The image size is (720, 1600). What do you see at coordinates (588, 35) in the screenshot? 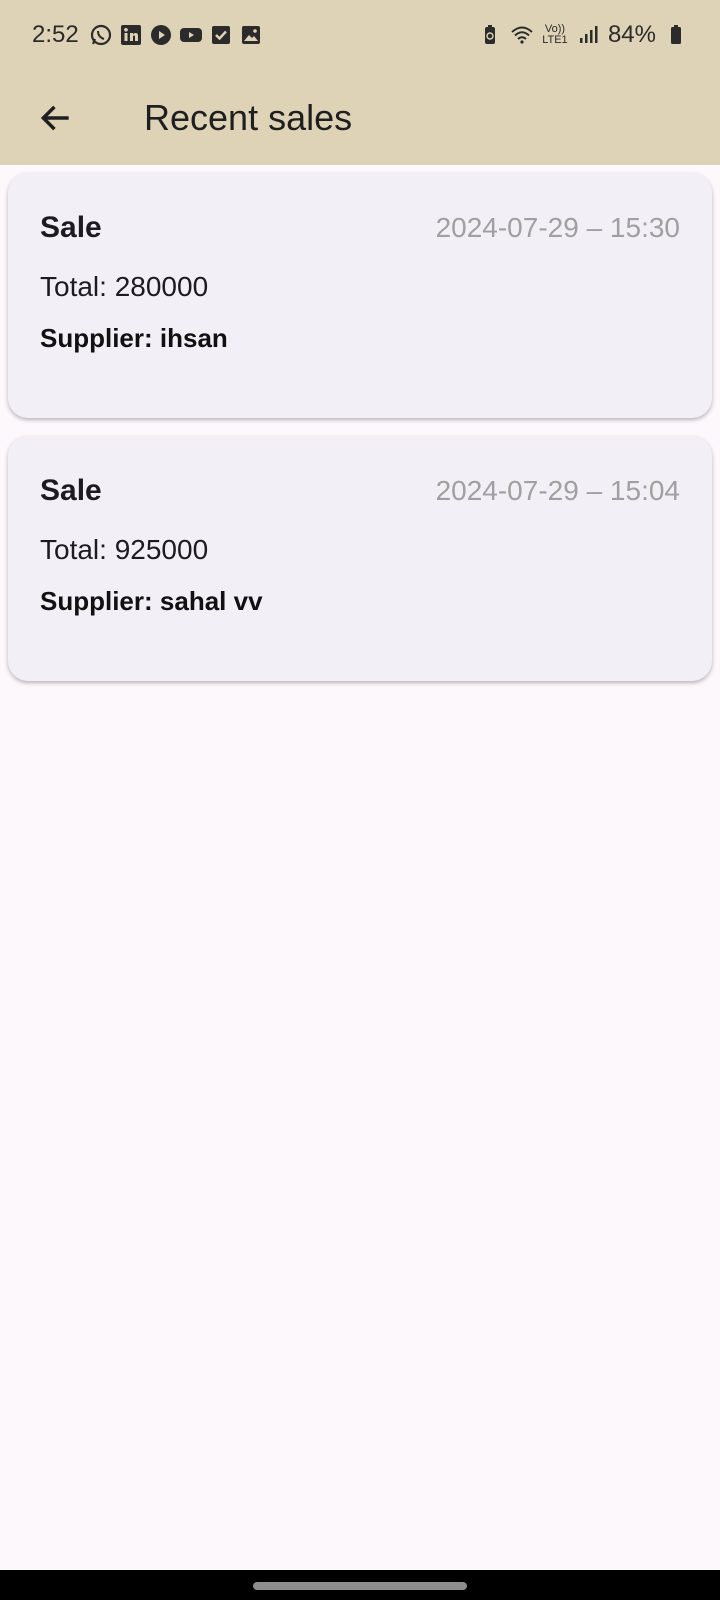
I see `signal-icon` at bounding box center [588, 35].